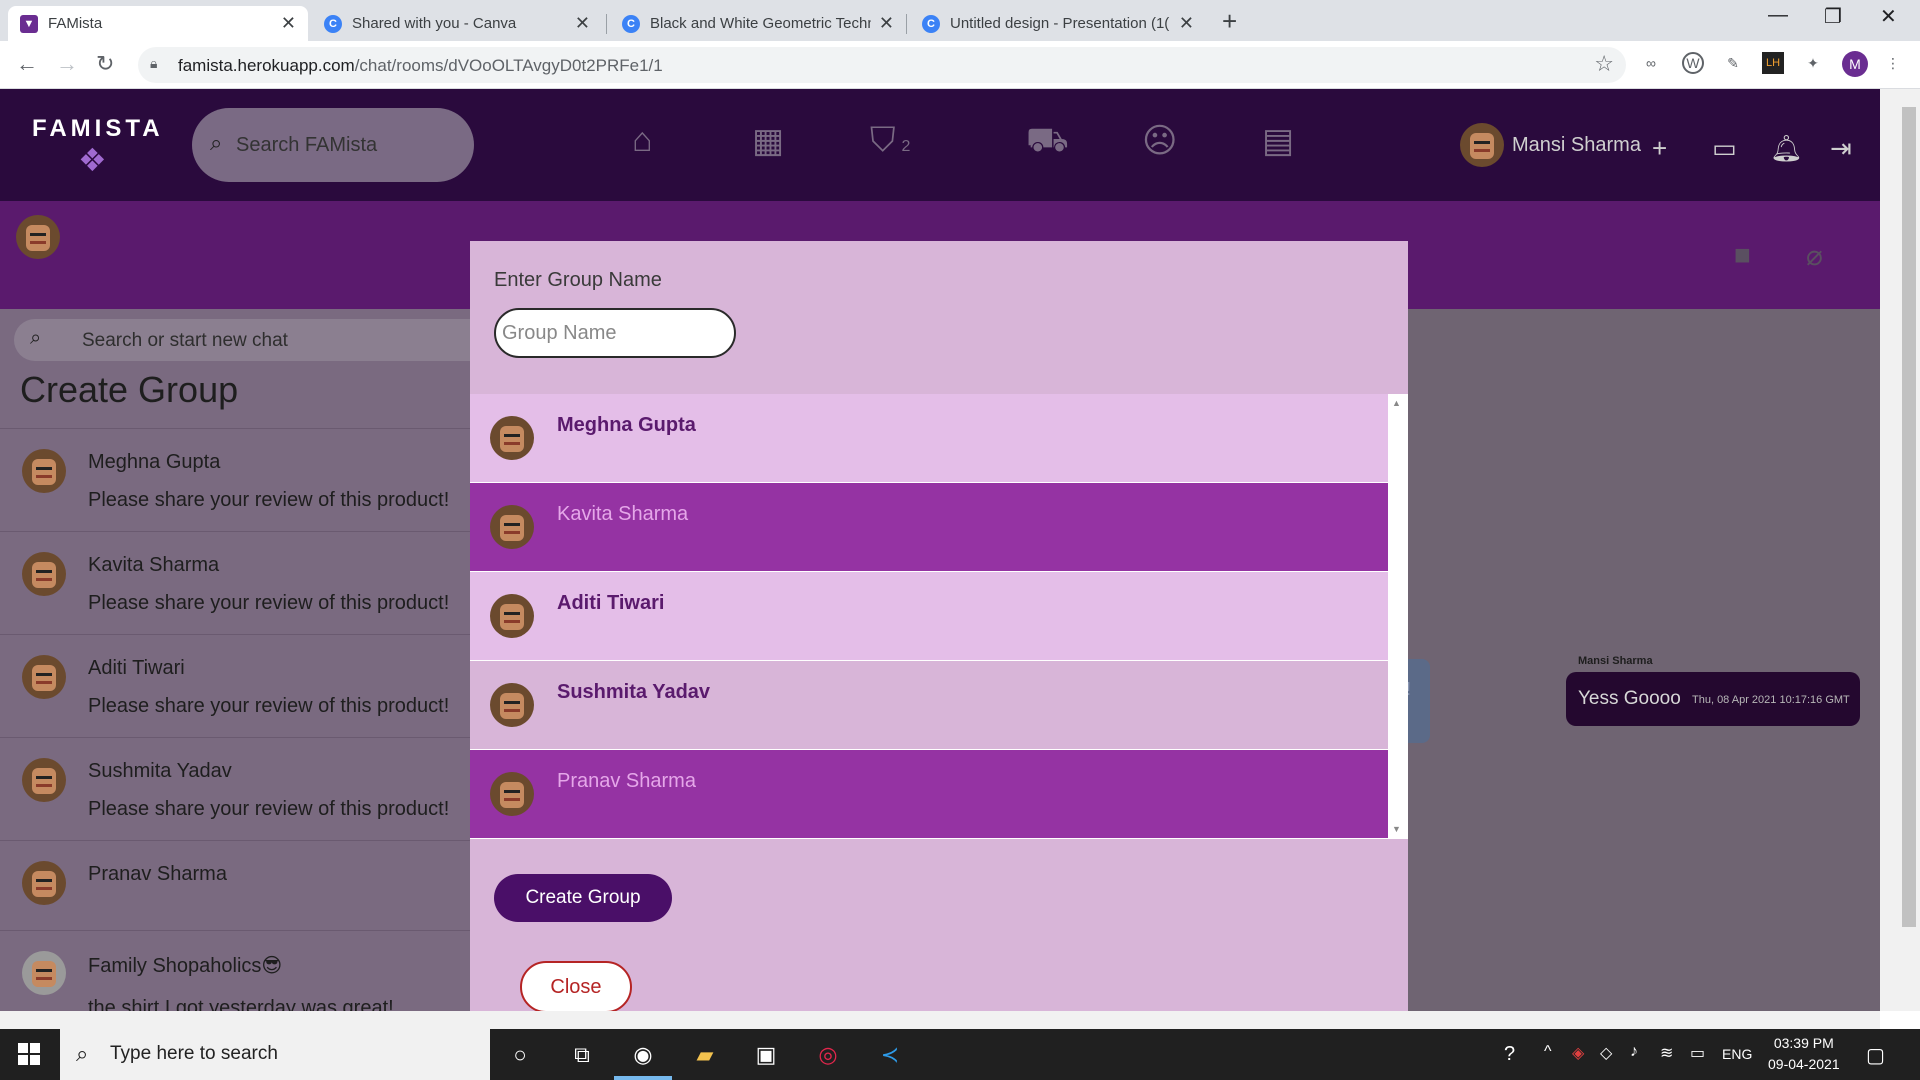  What do you see at coordinates (1841, 148) in the screenshot?
I see `logout-icon: ⇥` at bounding box center [1841, 148].